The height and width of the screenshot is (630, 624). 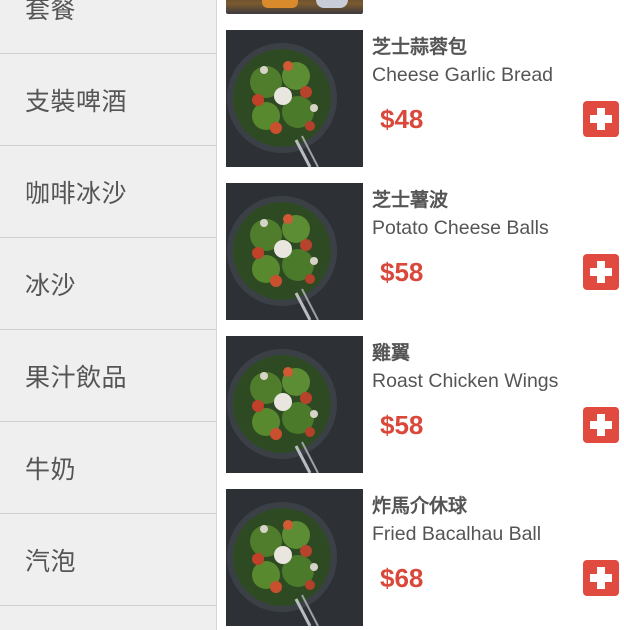 What do you see at coordinates (457, 534) in the screenshot?
I see `product-name-en: Fried Bacalhau Ball` at bounding box center [457, 534].